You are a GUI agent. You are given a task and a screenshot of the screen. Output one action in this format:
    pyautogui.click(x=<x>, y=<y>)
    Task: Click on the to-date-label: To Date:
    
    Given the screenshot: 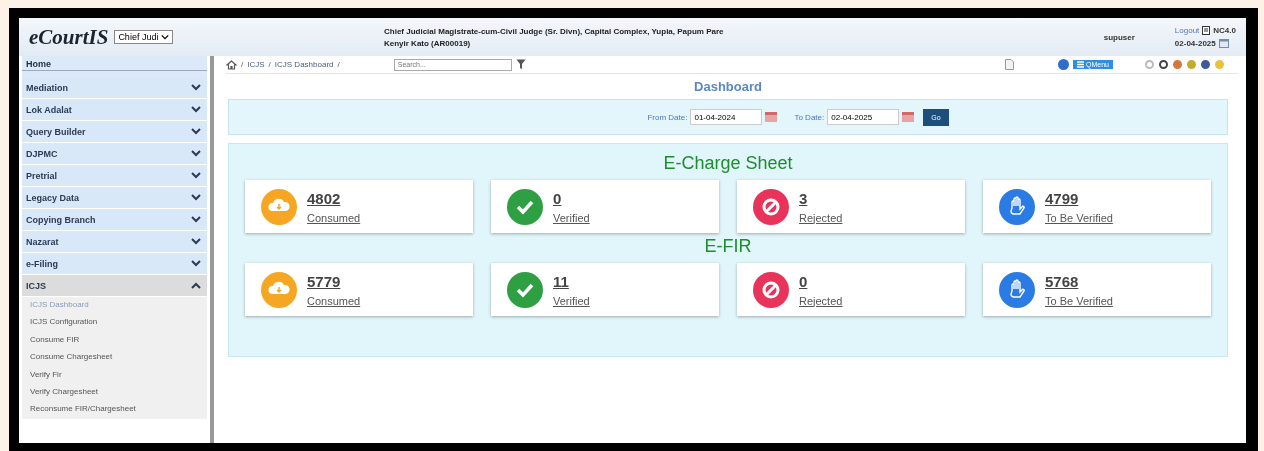 What is the action you would take?
    pyautogui.click(x=809, y=117)
    